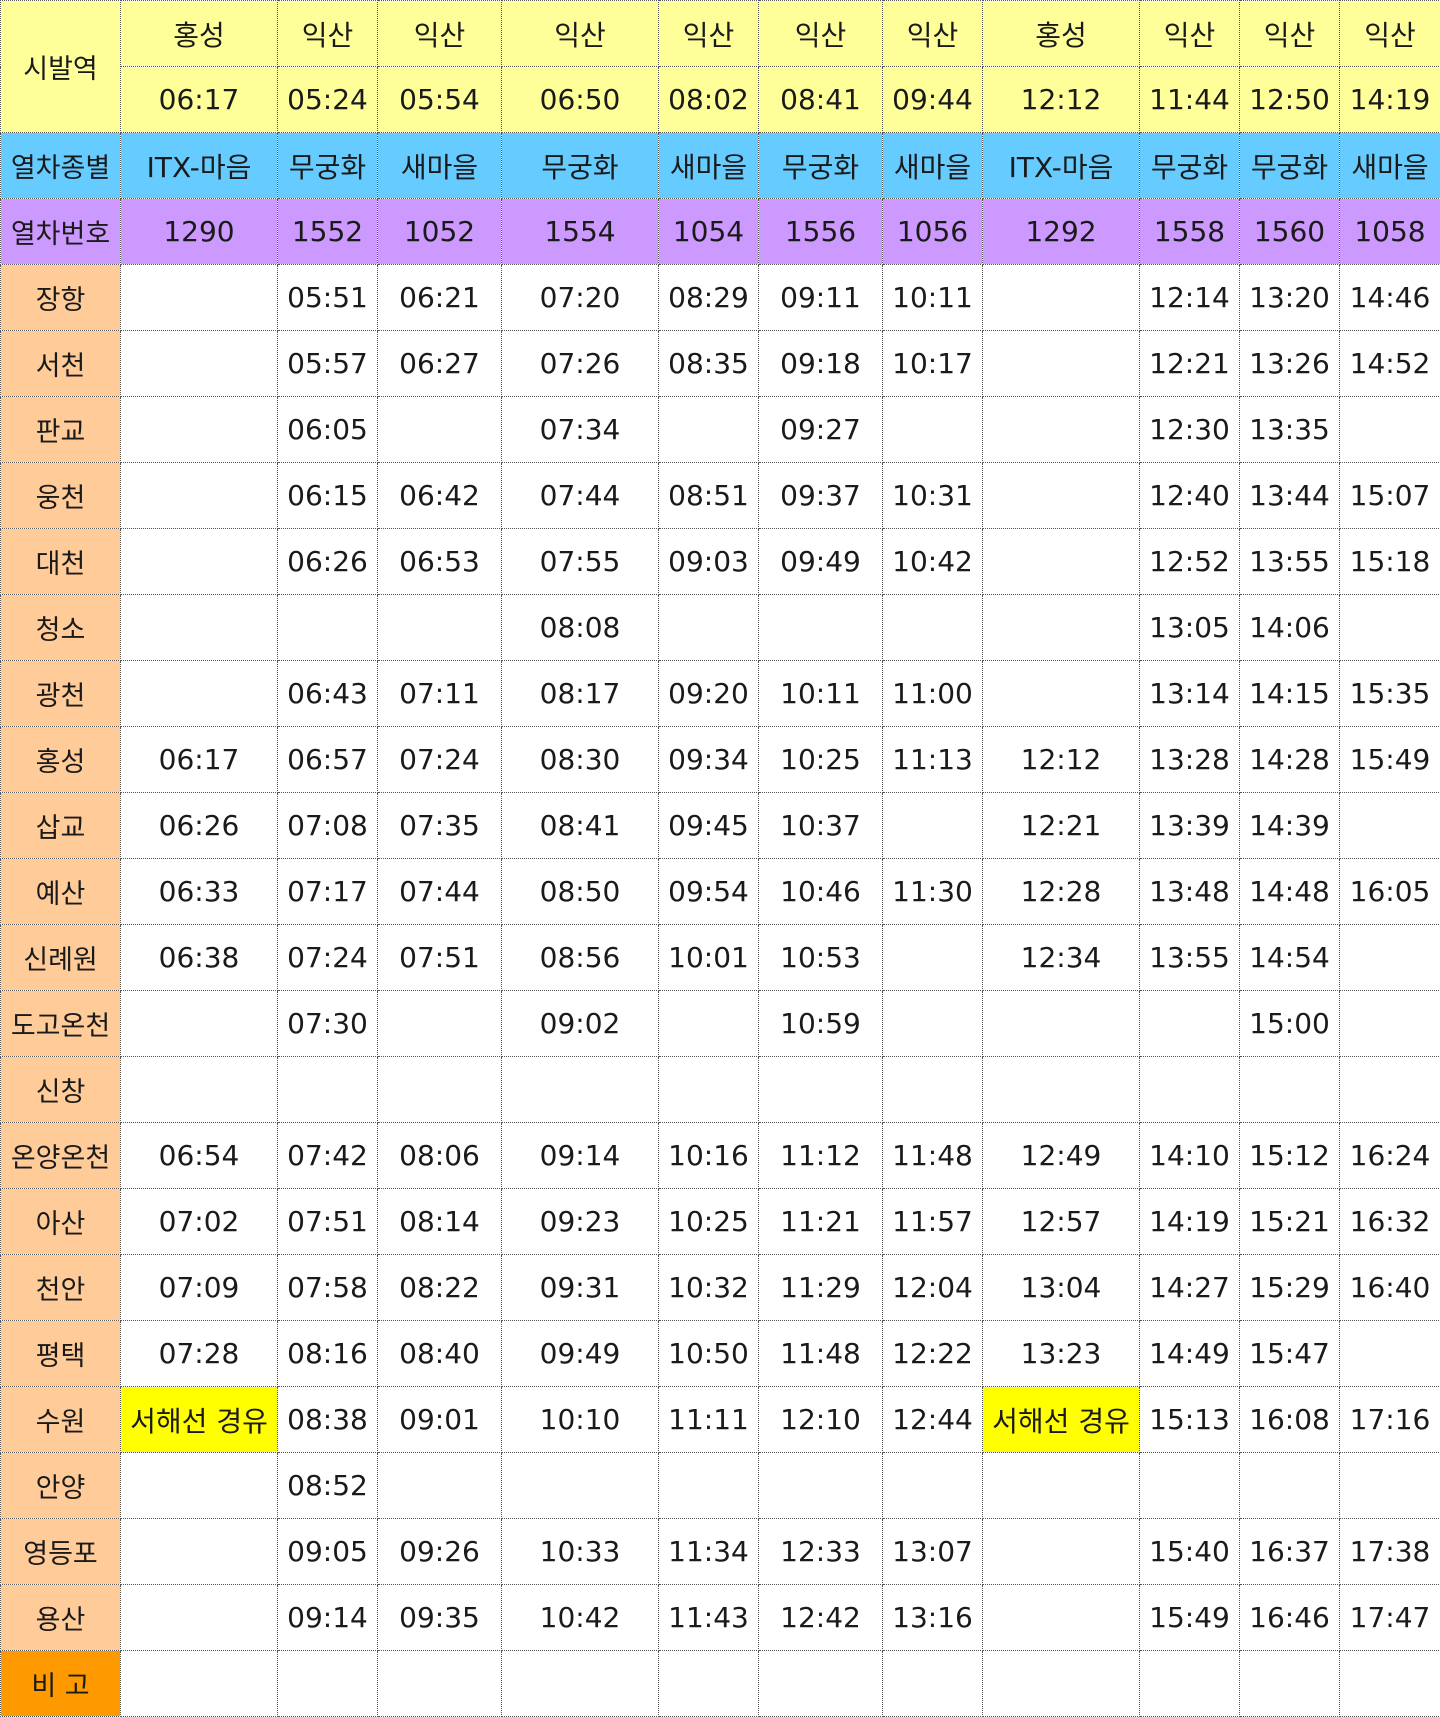 The width and height of the screenshot is (1440, 1717). I want to click on departure-time: 10:17, so click(932, 363).